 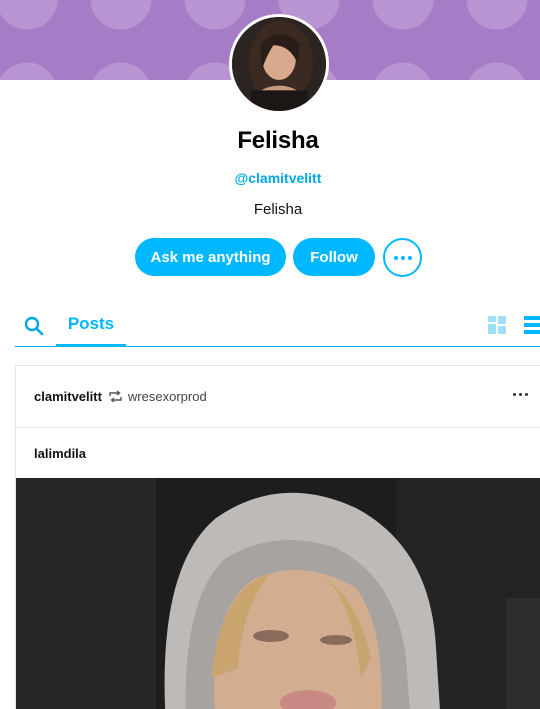 What do you see at coordinates (278, 140) in the screenshot?
I see `profile-name: Felisha` at bounding box center [278, 140].